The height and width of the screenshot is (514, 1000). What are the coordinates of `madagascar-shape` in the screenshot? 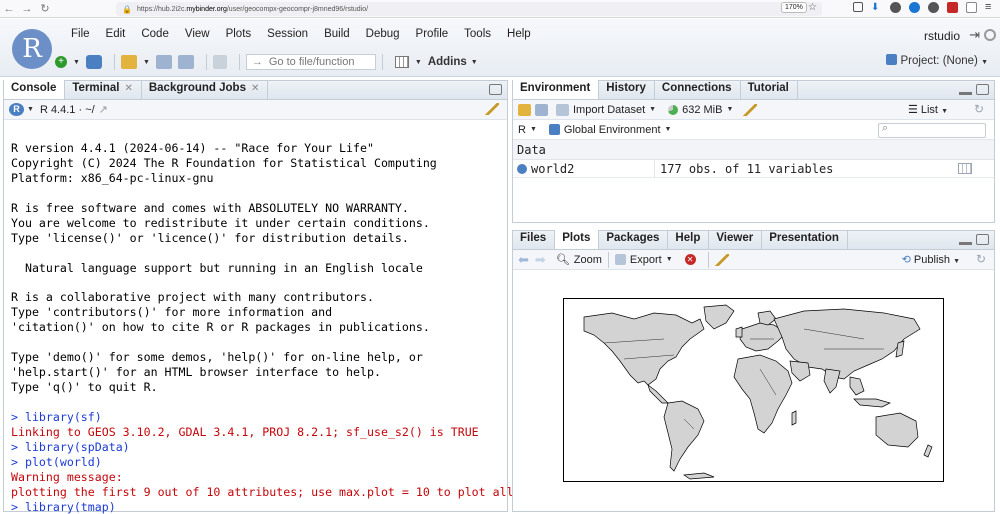 It's located at (794, 418).